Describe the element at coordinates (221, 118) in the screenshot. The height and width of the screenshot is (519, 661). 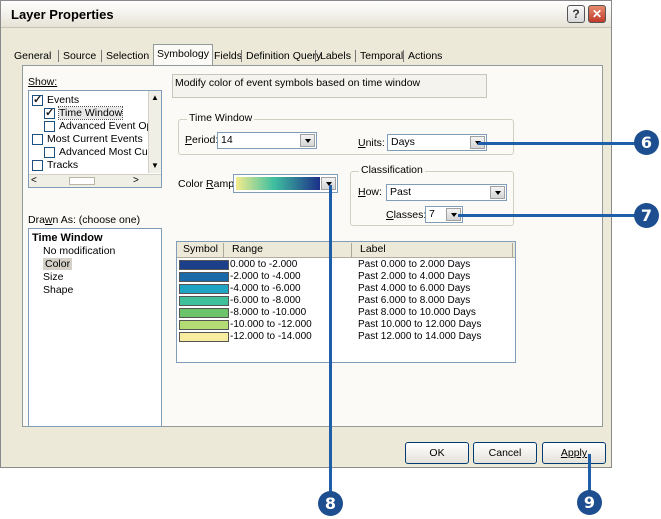
I see `time-window-title: Time Window` at that location.